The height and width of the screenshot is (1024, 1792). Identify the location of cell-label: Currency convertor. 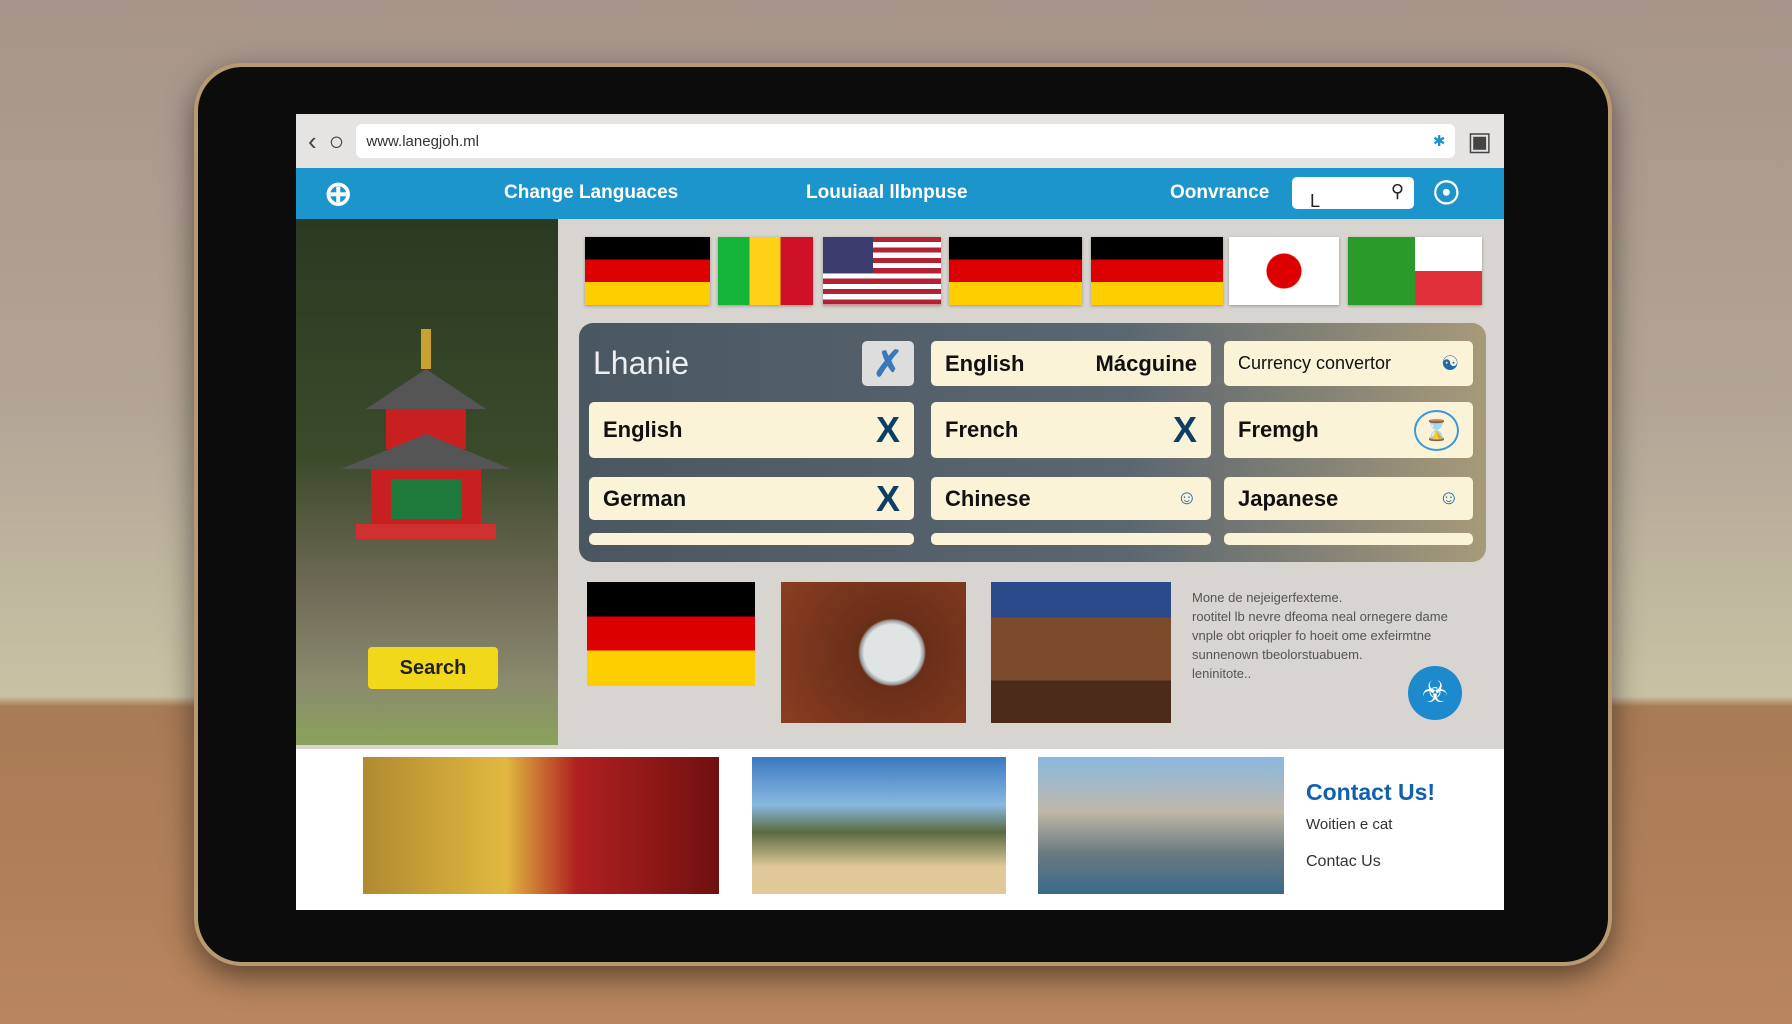
(1315, 363).